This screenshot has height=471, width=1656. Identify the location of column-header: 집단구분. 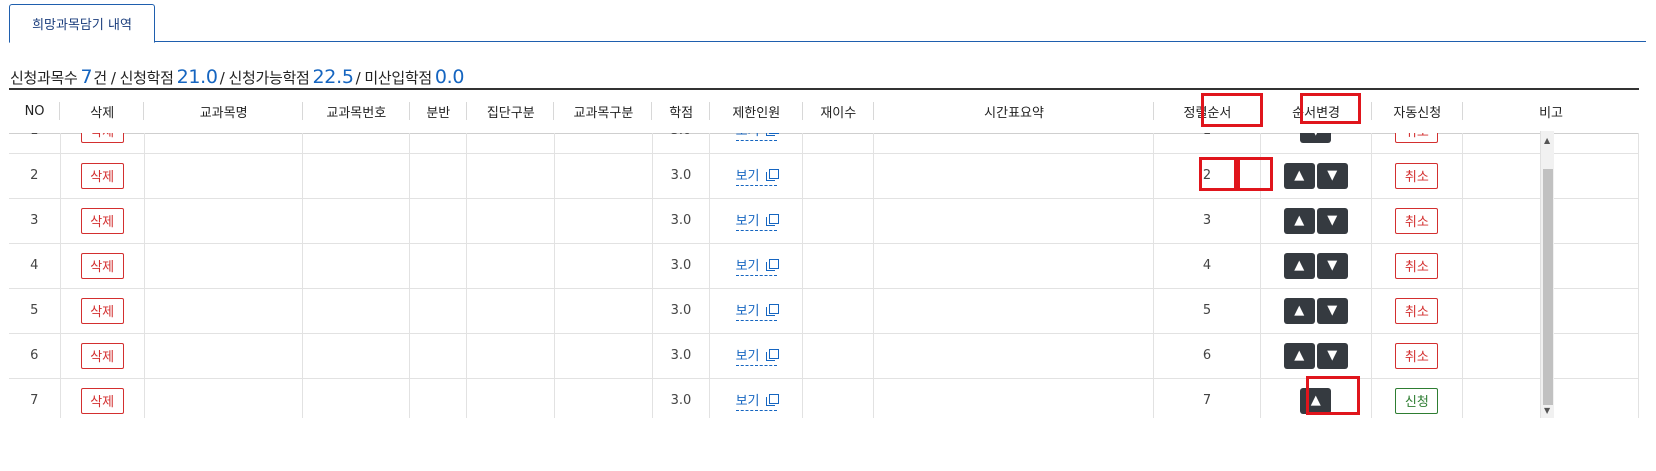
(511, 112).